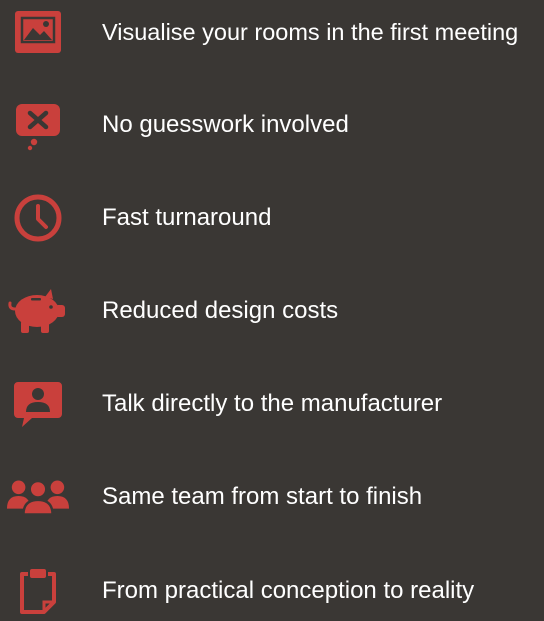 The height and width of the screenshot is (621, 544). What do you see at coordinates (38, 32) in the screenshot?
I see `image-icon` at bounding box center [38, 32].